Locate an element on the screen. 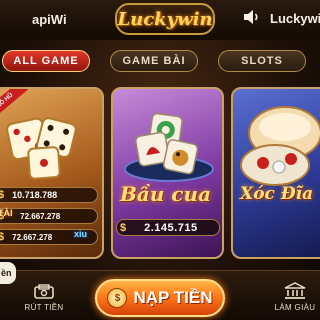  deposit-button: $ NẠP TIỀN is located at coordinates (160, 298).